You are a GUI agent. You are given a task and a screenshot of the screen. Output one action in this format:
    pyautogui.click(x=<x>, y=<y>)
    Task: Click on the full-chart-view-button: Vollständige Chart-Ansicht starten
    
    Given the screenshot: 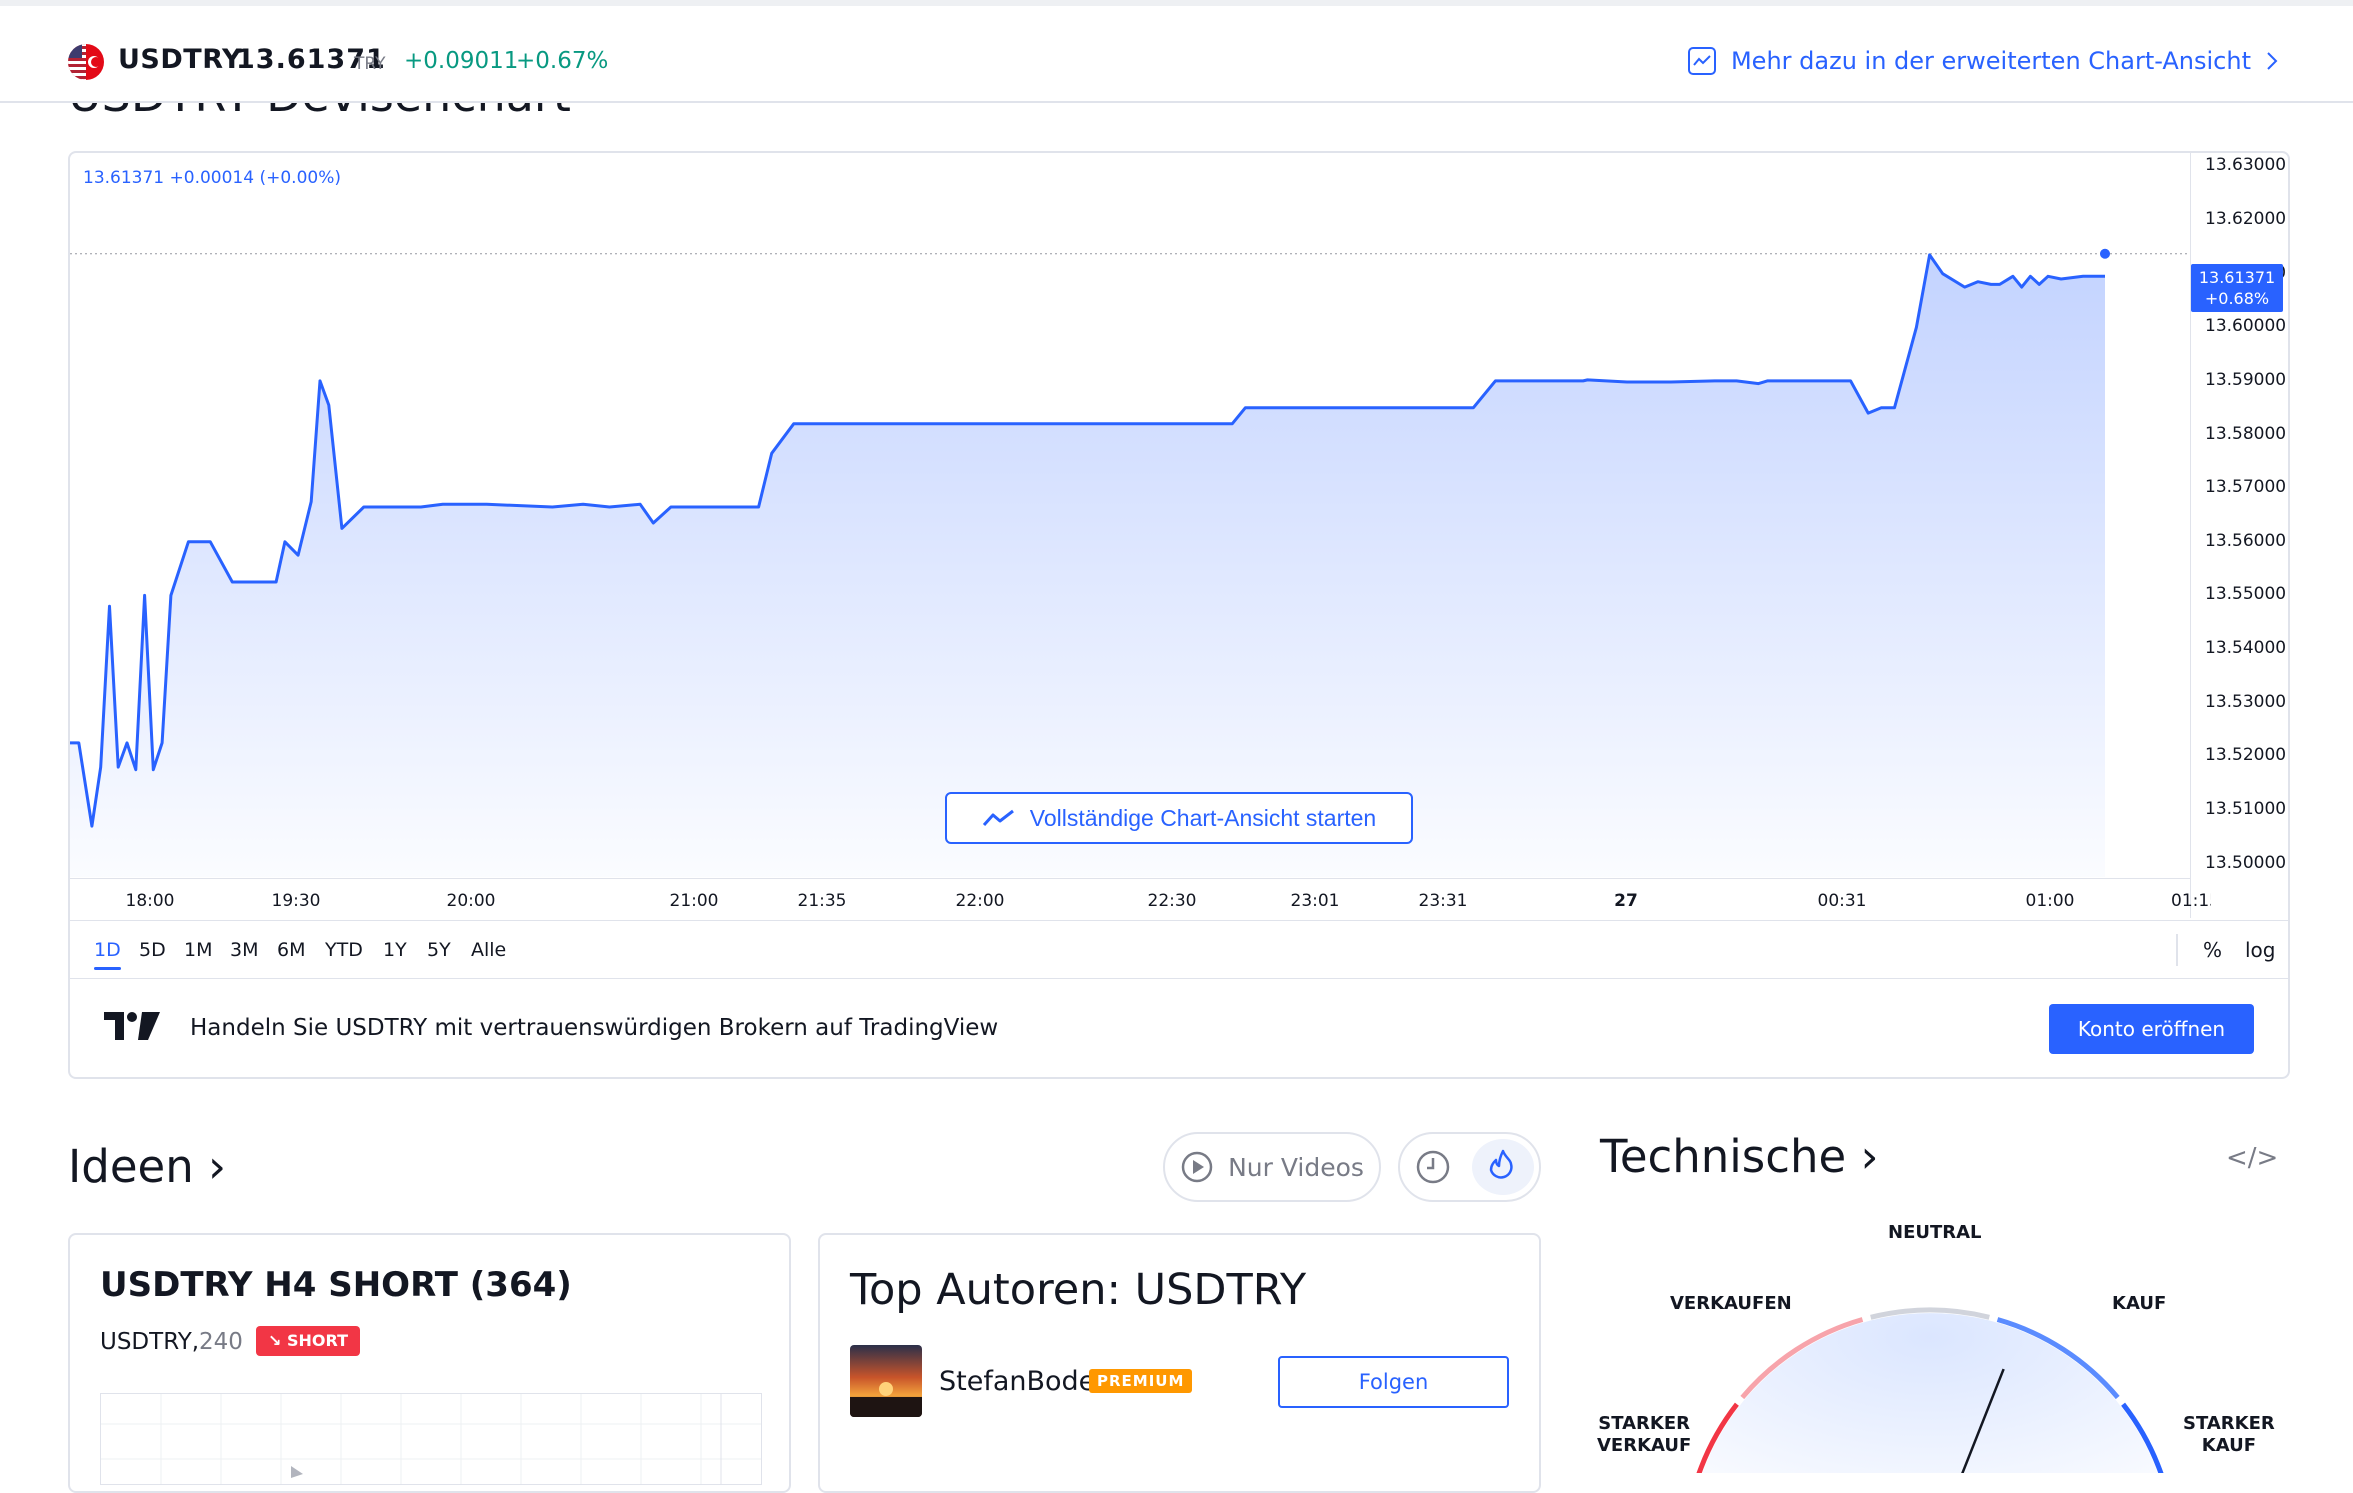 What is the action you would take?
    pyautogui.click(x=1179, y=818)
    